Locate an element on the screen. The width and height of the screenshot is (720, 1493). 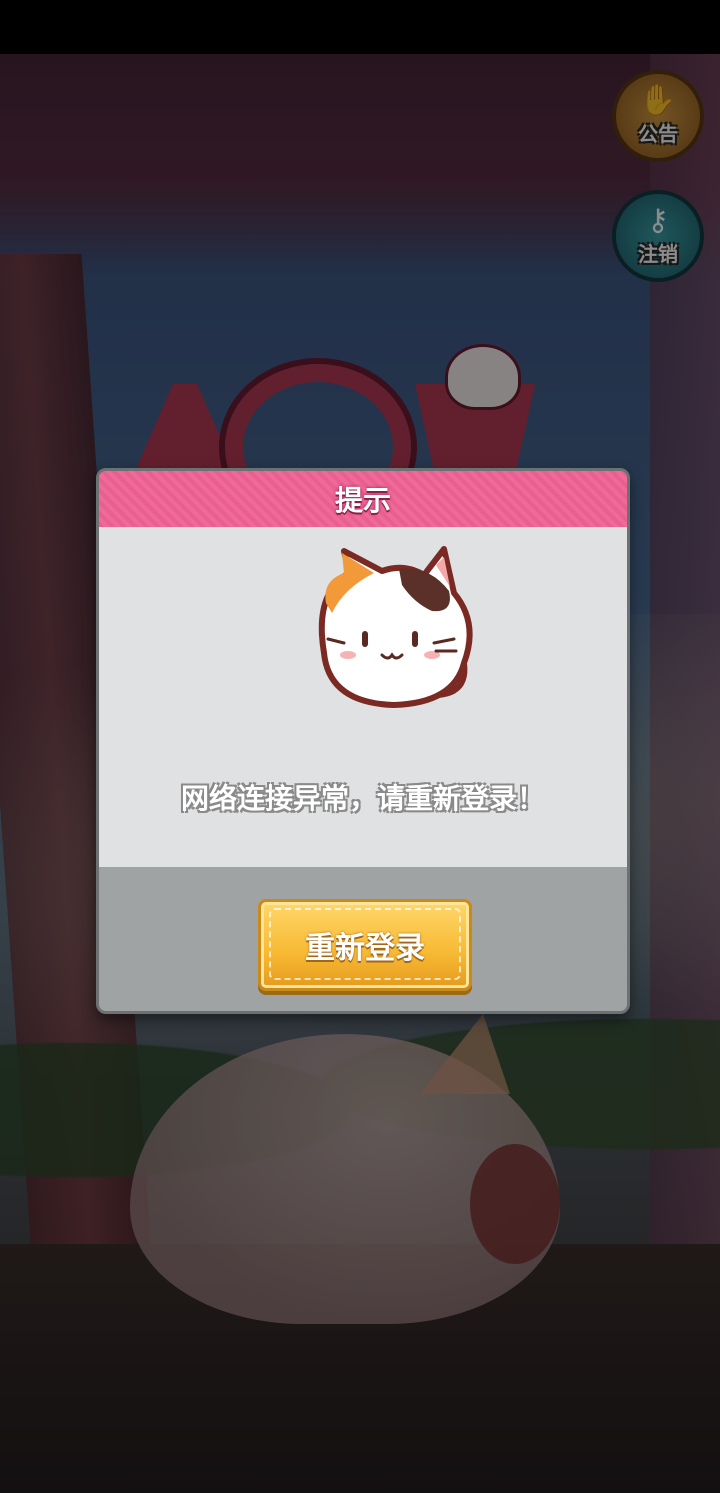
dialog-header: 提示 is located at coordinates (363, 499).